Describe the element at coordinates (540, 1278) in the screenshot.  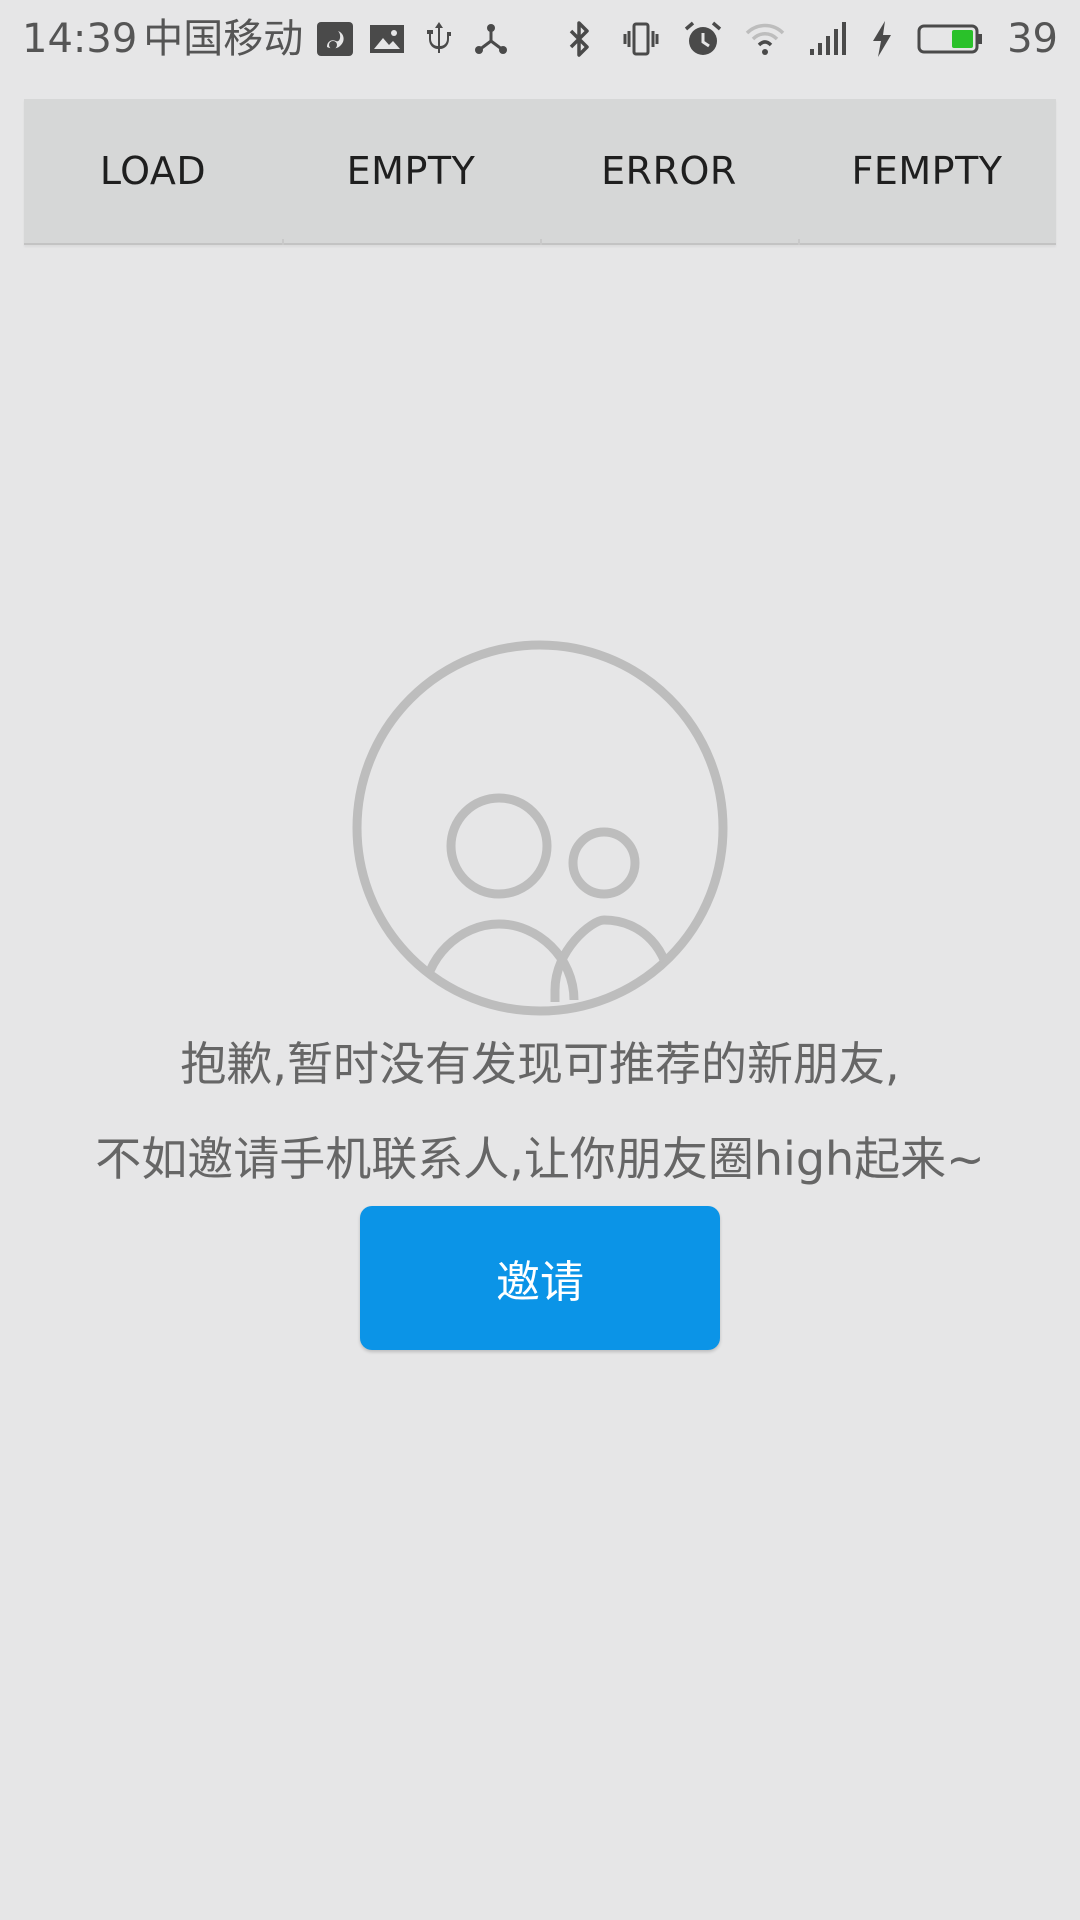
I see `invite-button: 邀请` at that location.